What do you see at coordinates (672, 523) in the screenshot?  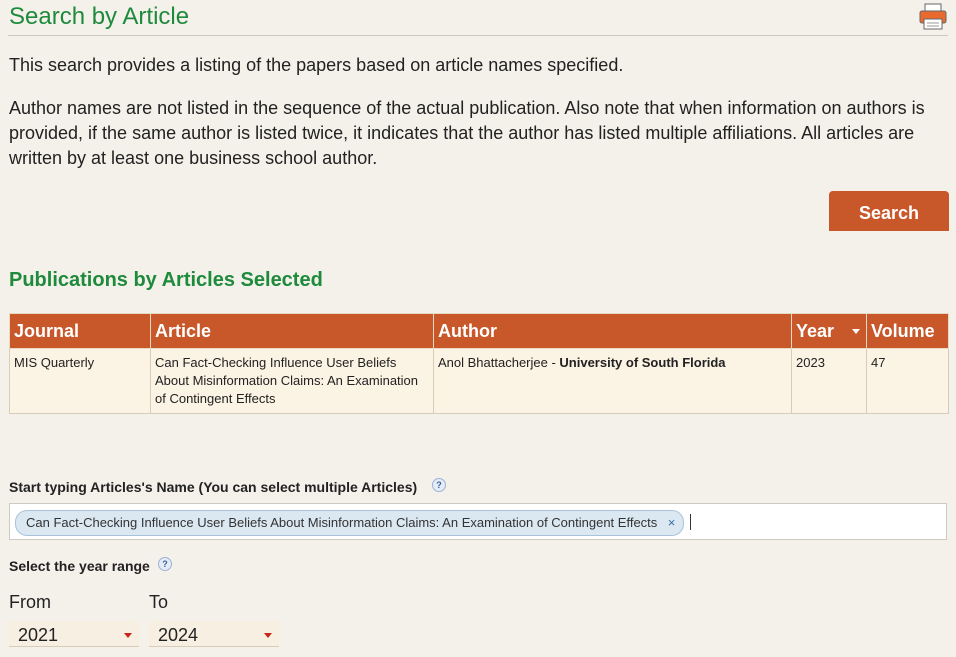 I see `remove-chip-icon: ×` at bounding box center [672, 523].